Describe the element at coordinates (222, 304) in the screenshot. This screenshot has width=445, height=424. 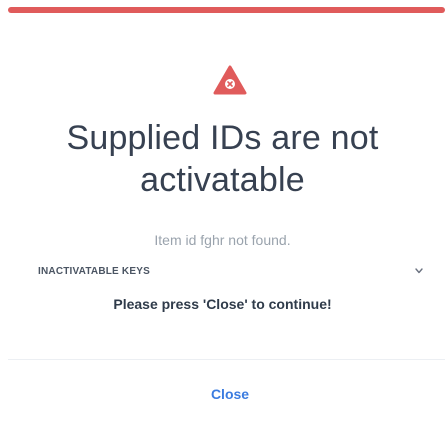
I see `dialog-instruction: Please press 'Close' to continue!` at that location.